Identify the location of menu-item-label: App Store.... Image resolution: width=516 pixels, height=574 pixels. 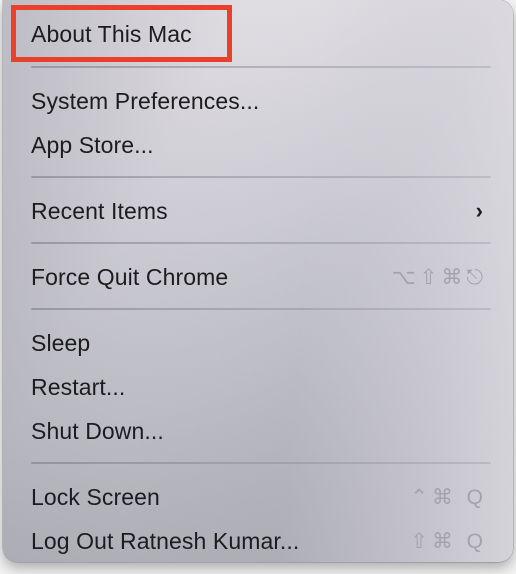
(92, 144).